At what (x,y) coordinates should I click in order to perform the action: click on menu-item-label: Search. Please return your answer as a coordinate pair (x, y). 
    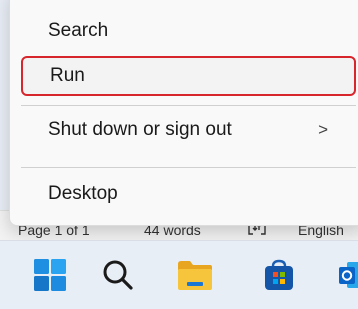
    Looking at the image, I should click on (78, 30).